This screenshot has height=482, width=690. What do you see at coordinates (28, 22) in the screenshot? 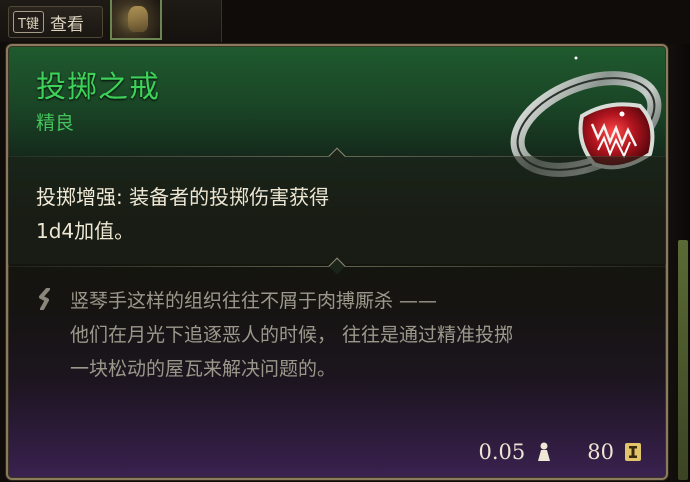
I see `key-badge: T键` at bounding box center [28, 22].